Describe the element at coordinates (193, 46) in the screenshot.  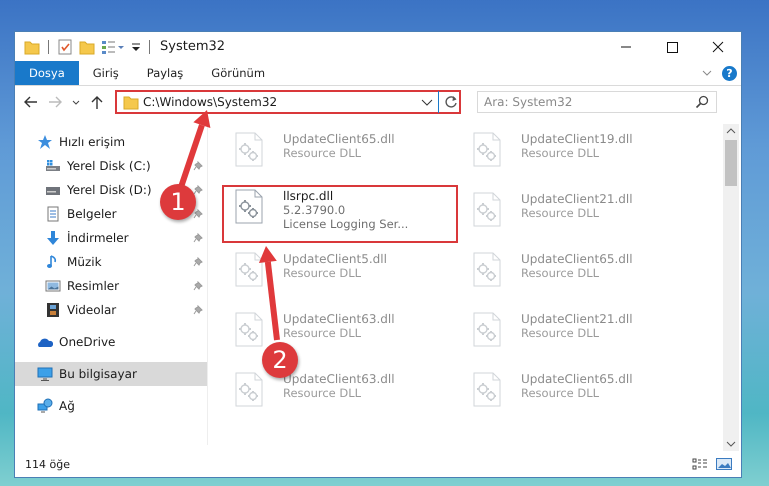
I see `window-title: System32` at that location.